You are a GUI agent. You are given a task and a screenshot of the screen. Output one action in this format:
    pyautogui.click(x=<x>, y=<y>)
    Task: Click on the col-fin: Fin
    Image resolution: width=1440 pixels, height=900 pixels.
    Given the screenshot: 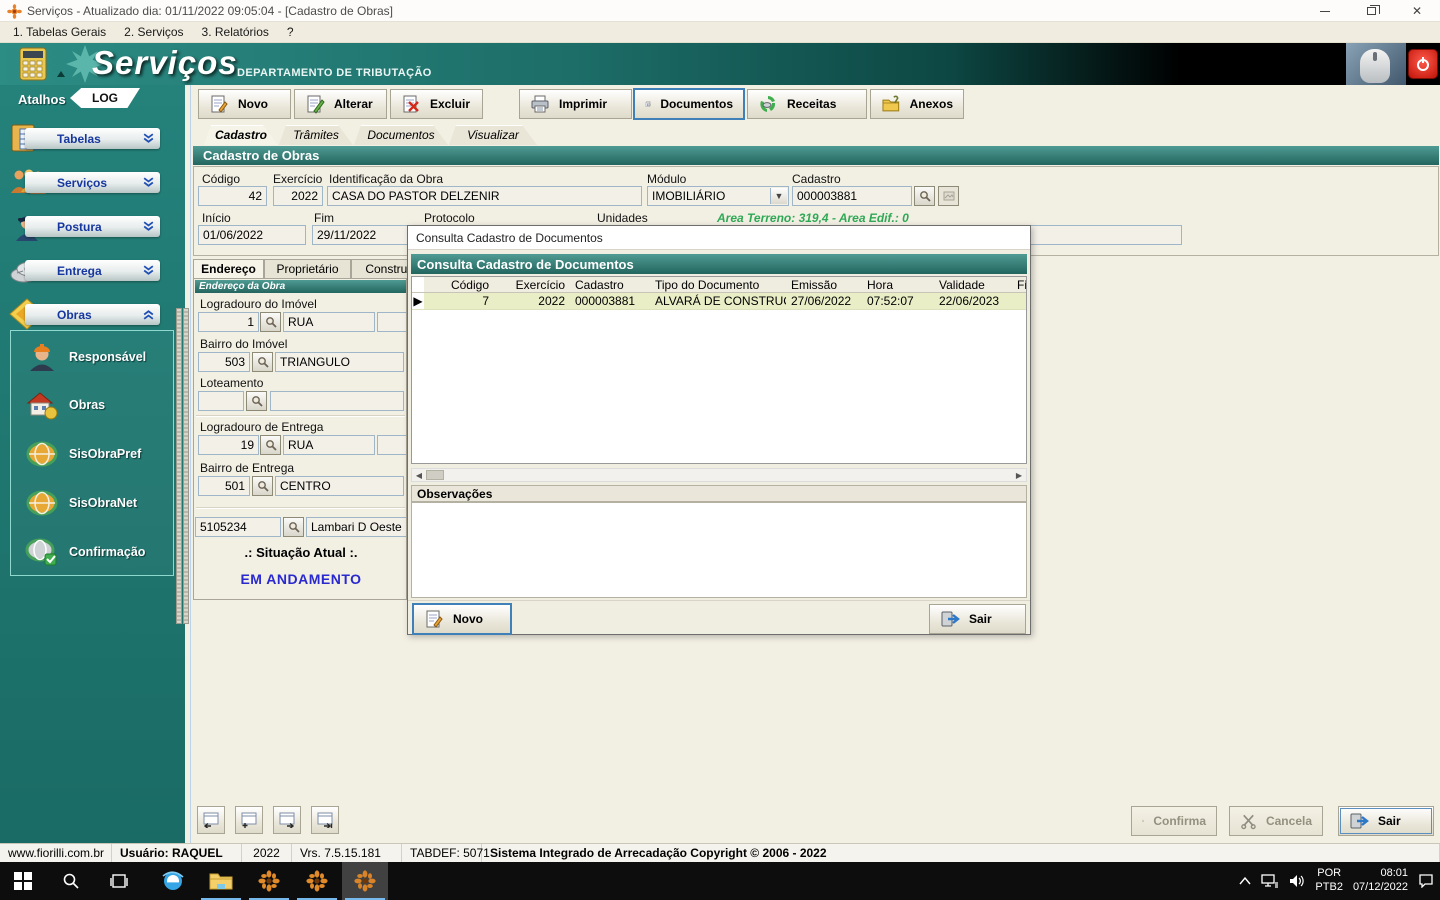 What is the action you would take?
    pyautogui.click(x=1019, y=284)
    